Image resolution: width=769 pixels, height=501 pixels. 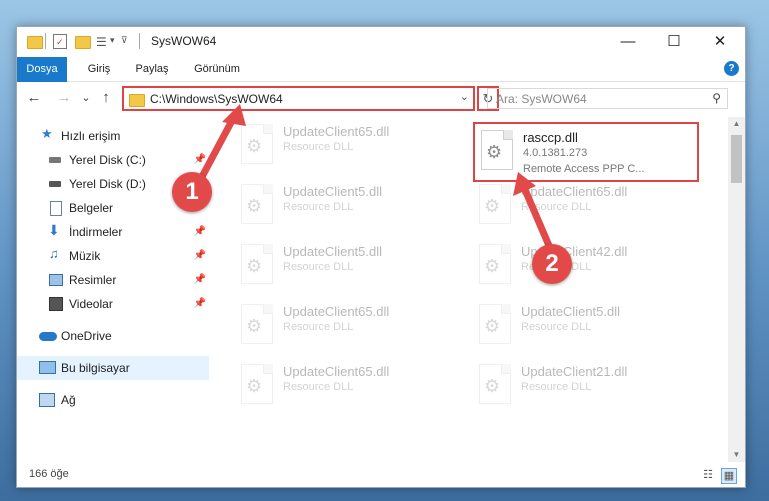 What do you see at coordinates (736, 124) in the screenshot?
I see `scroll-up-icon: ▲` at bounding box center [736, 124].